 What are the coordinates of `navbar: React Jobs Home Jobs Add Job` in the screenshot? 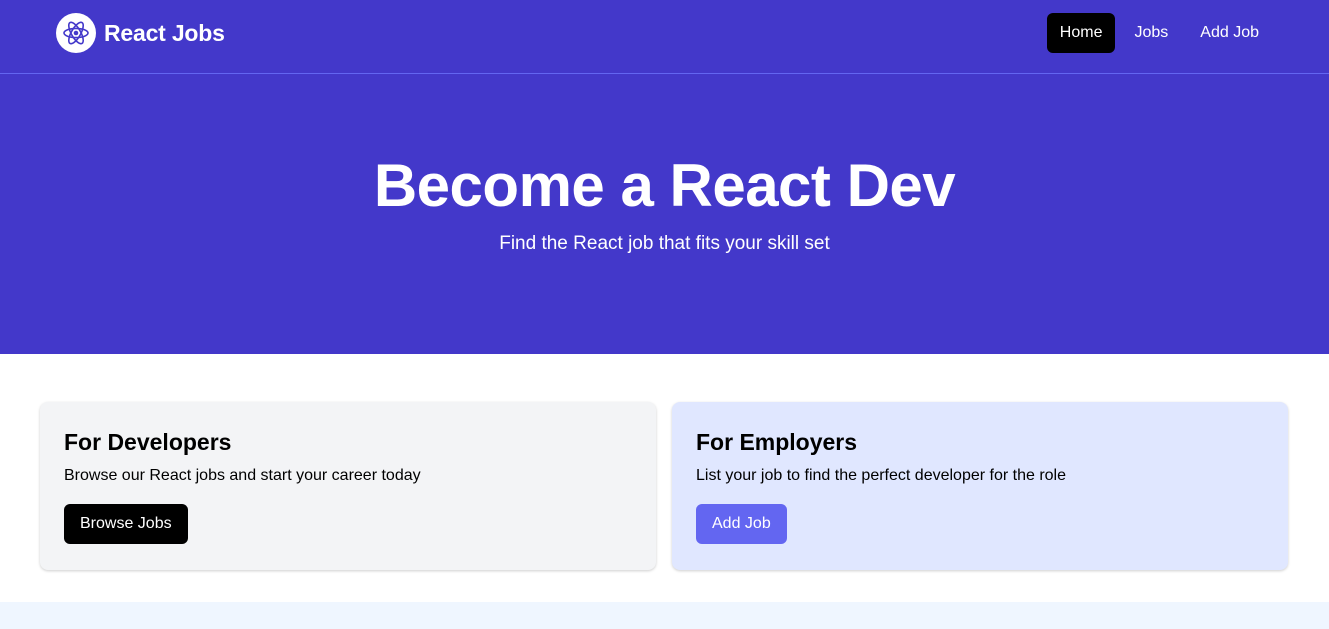 It's located at (664, 37).